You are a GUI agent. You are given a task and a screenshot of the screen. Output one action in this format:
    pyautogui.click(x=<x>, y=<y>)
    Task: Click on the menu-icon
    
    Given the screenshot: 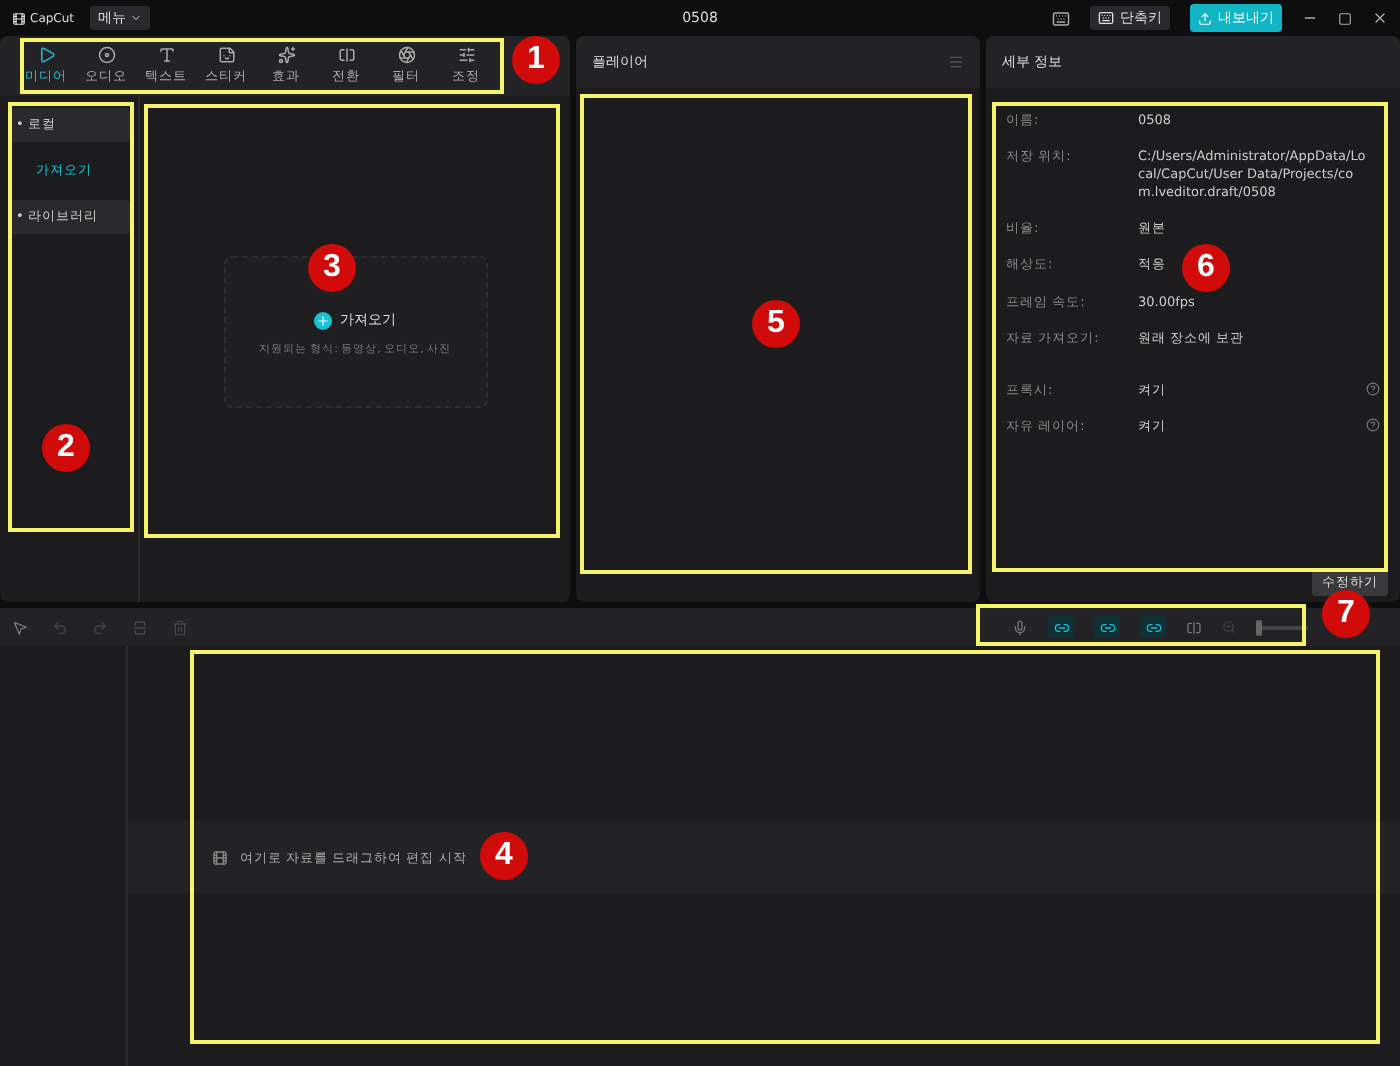 What is the action you would take?
    pyautogui.click(x=956, y=62)
    